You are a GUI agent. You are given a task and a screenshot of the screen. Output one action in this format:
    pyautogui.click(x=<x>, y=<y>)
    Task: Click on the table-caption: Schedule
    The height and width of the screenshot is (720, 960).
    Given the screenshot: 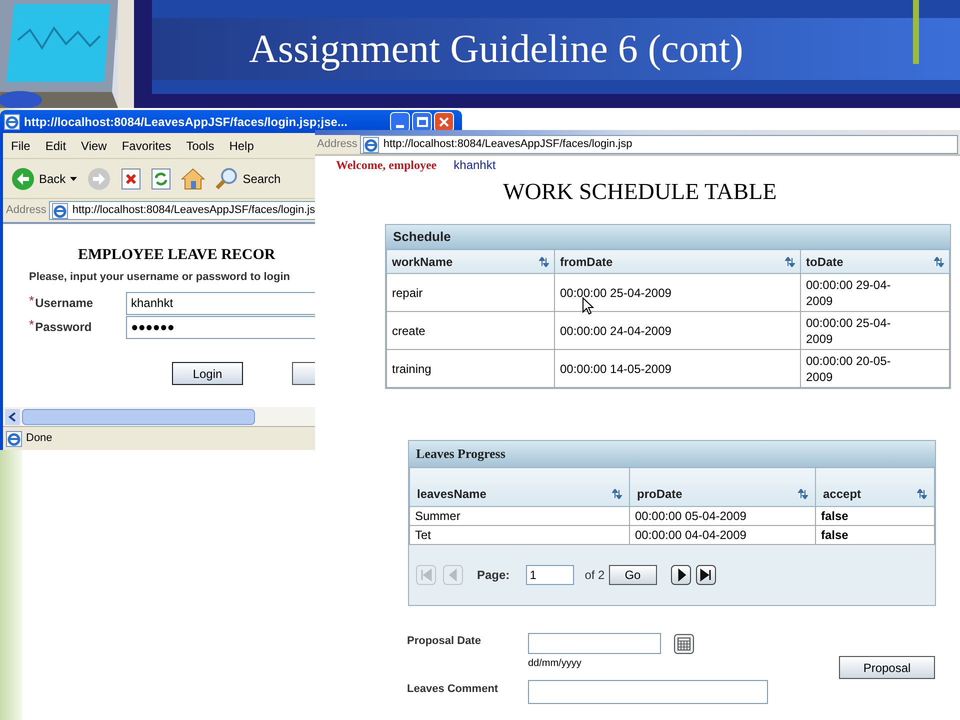 What is the action you would take?
    pyautogui.click(x=668, y=237)
    